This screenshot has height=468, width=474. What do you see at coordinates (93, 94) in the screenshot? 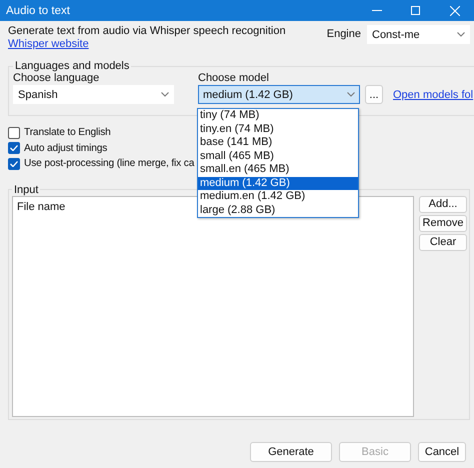
I see `language-dropdown: Spanish` at bounding box center [93, 94].